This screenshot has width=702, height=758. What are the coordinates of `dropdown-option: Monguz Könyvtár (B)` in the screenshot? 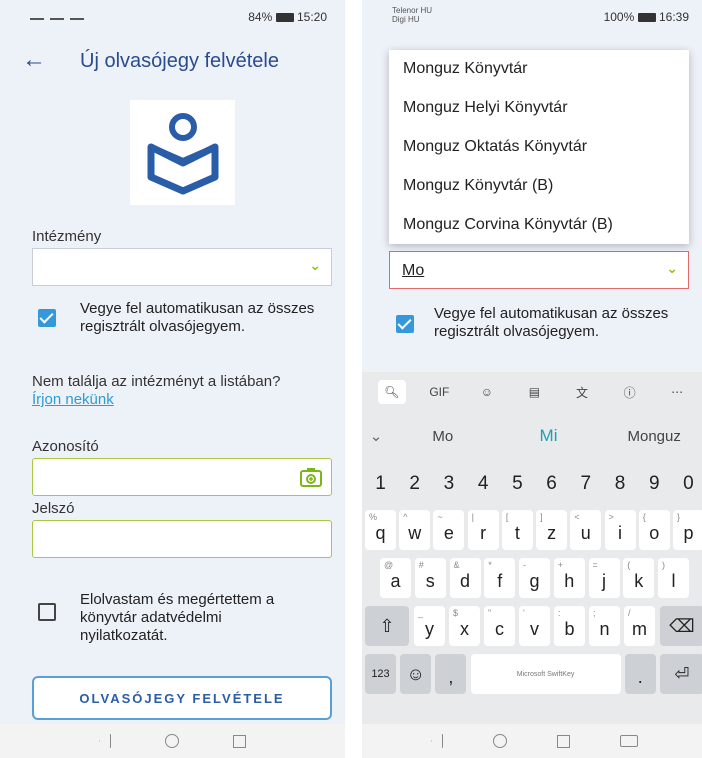 It's located at (539, 185).